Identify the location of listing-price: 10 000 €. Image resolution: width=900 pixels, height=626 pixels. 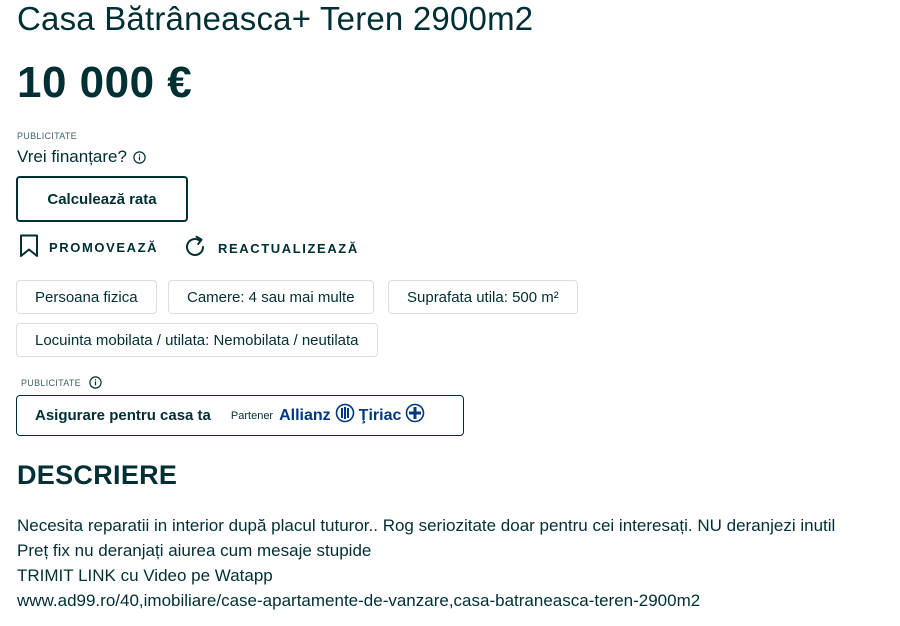
(105, 82).